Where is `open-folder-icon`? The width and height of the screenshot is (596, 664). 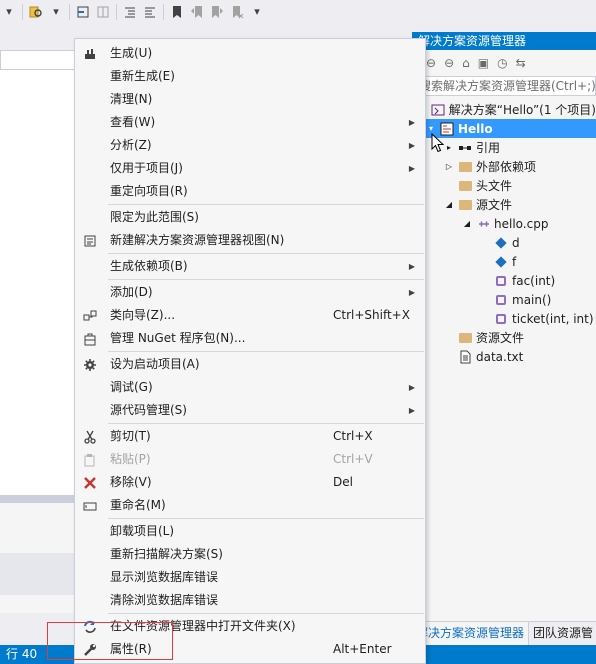
open-folder-icon is located at coordinates (90, 626).